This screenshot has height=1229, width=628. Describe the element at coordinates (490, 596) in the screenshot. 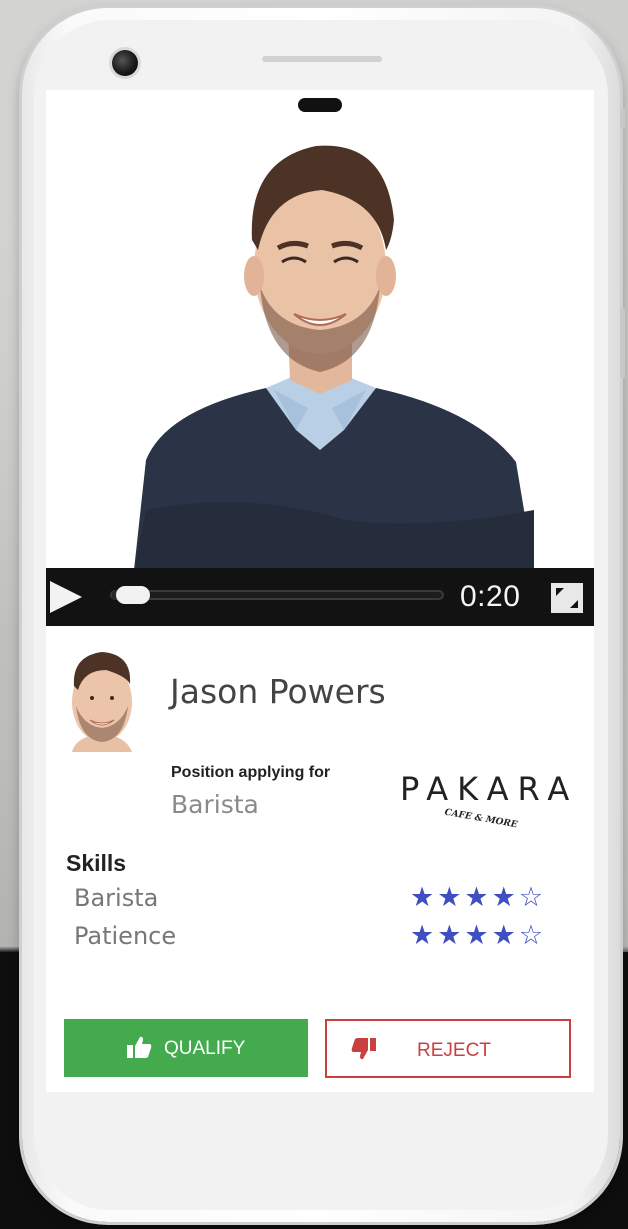

I see `video-time: 0:20` at that location.